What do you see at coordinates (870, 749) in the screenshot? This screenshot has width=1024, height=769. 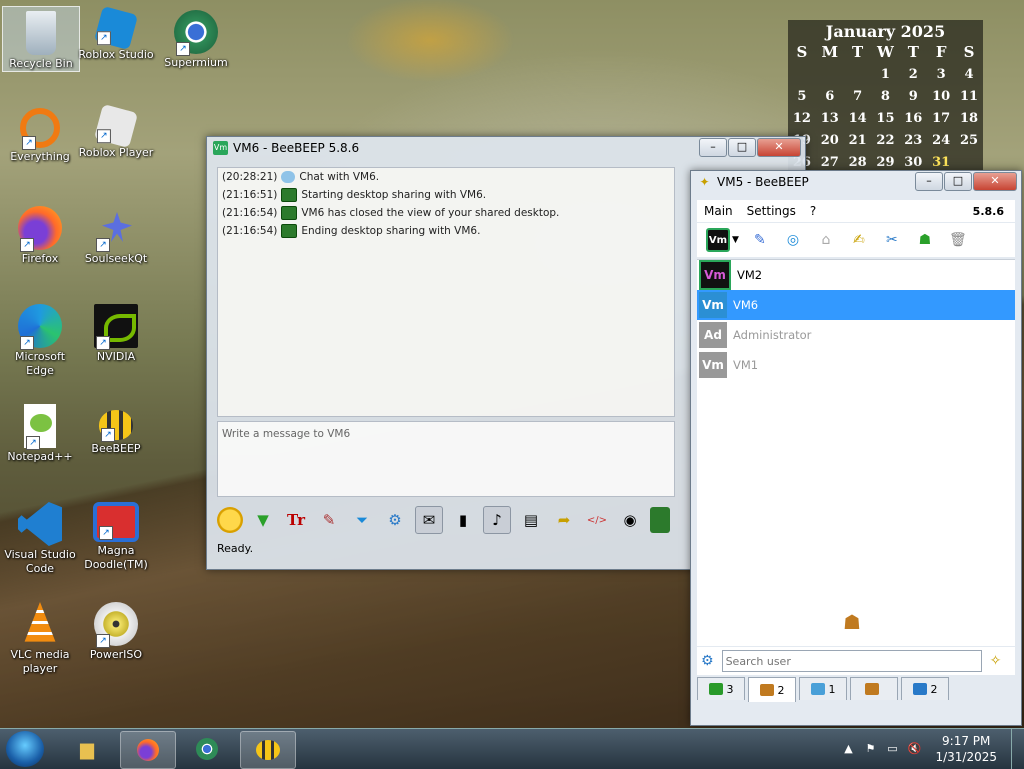 I see `action-center-flag-icon: ⚑` at bounding box center [870, 749].